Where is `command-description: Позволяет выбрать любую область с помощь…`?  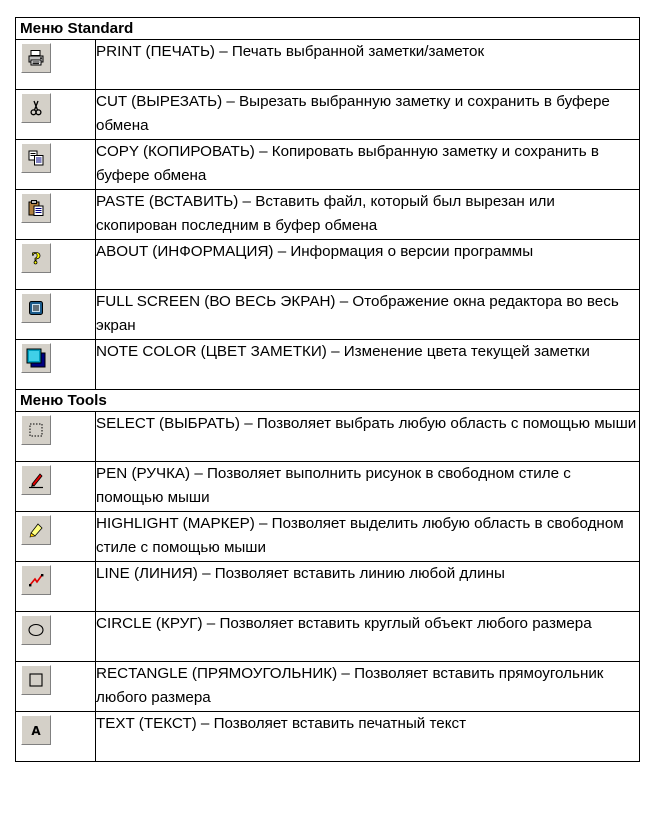
command-description: Позволяет выбрать любую область с помощь… is located at coordinates (446, 423).